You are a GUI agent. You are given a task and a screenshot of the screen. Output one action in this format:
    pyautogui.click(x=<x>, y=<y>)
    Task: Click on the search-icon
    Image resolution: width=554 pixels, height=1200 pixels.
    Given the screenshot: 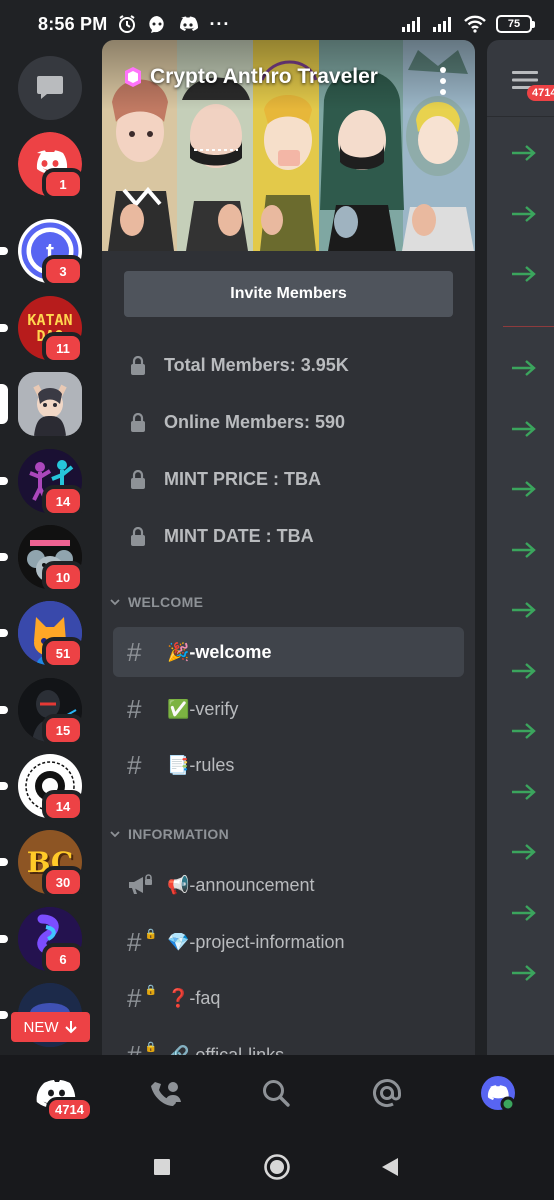 What is the action you would take?
    pyautogui.click(x=276, y=1093)
    